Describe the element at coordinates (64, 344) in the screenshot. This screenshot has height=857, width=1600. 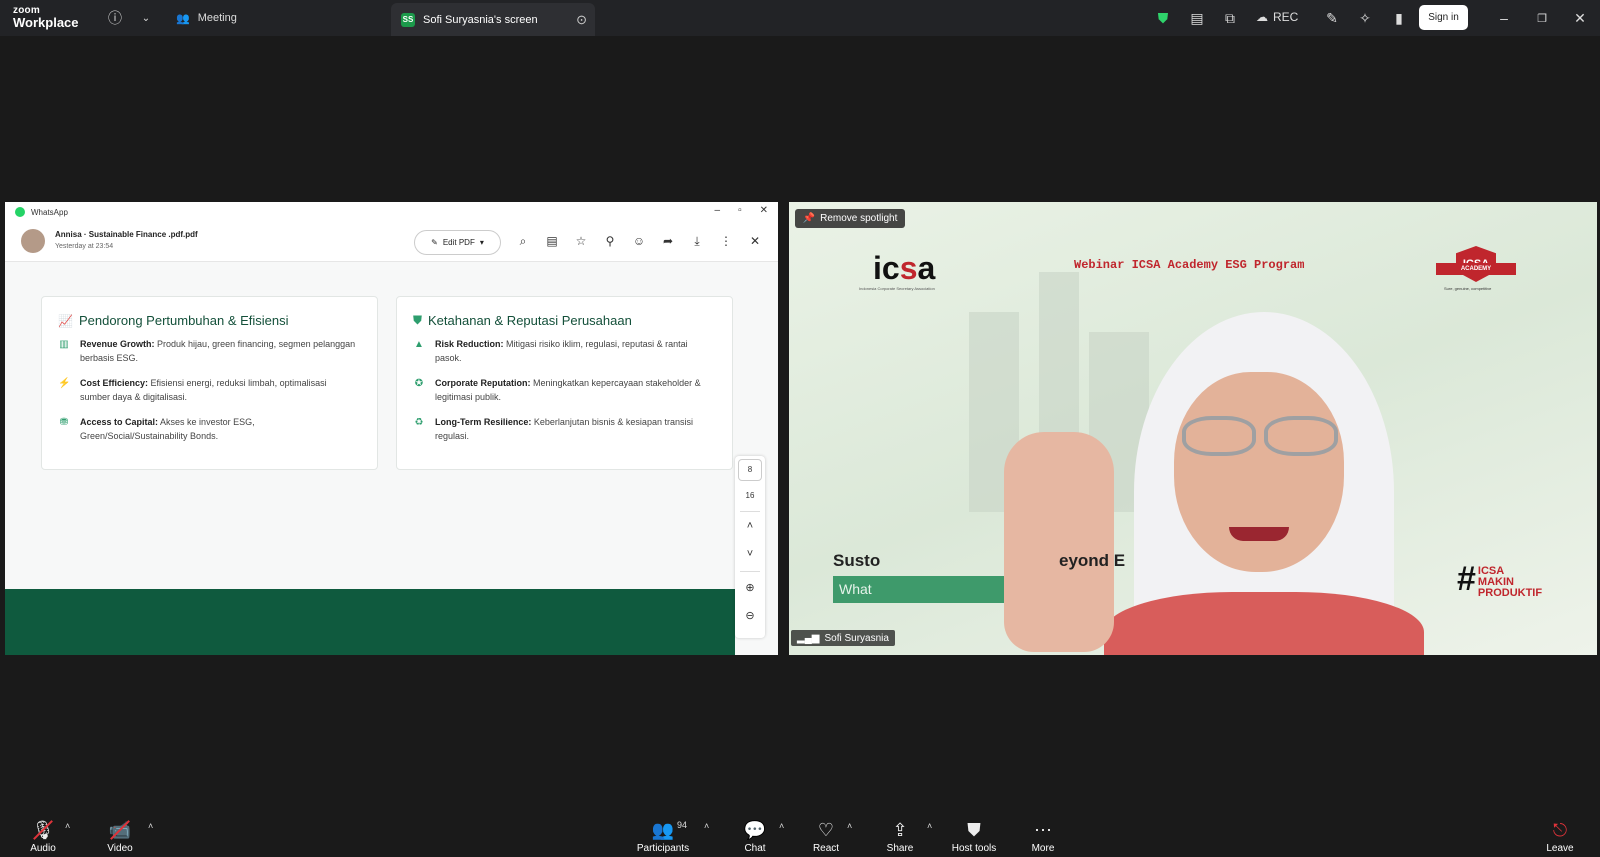
I see `chart-icon: ▥` at that location.